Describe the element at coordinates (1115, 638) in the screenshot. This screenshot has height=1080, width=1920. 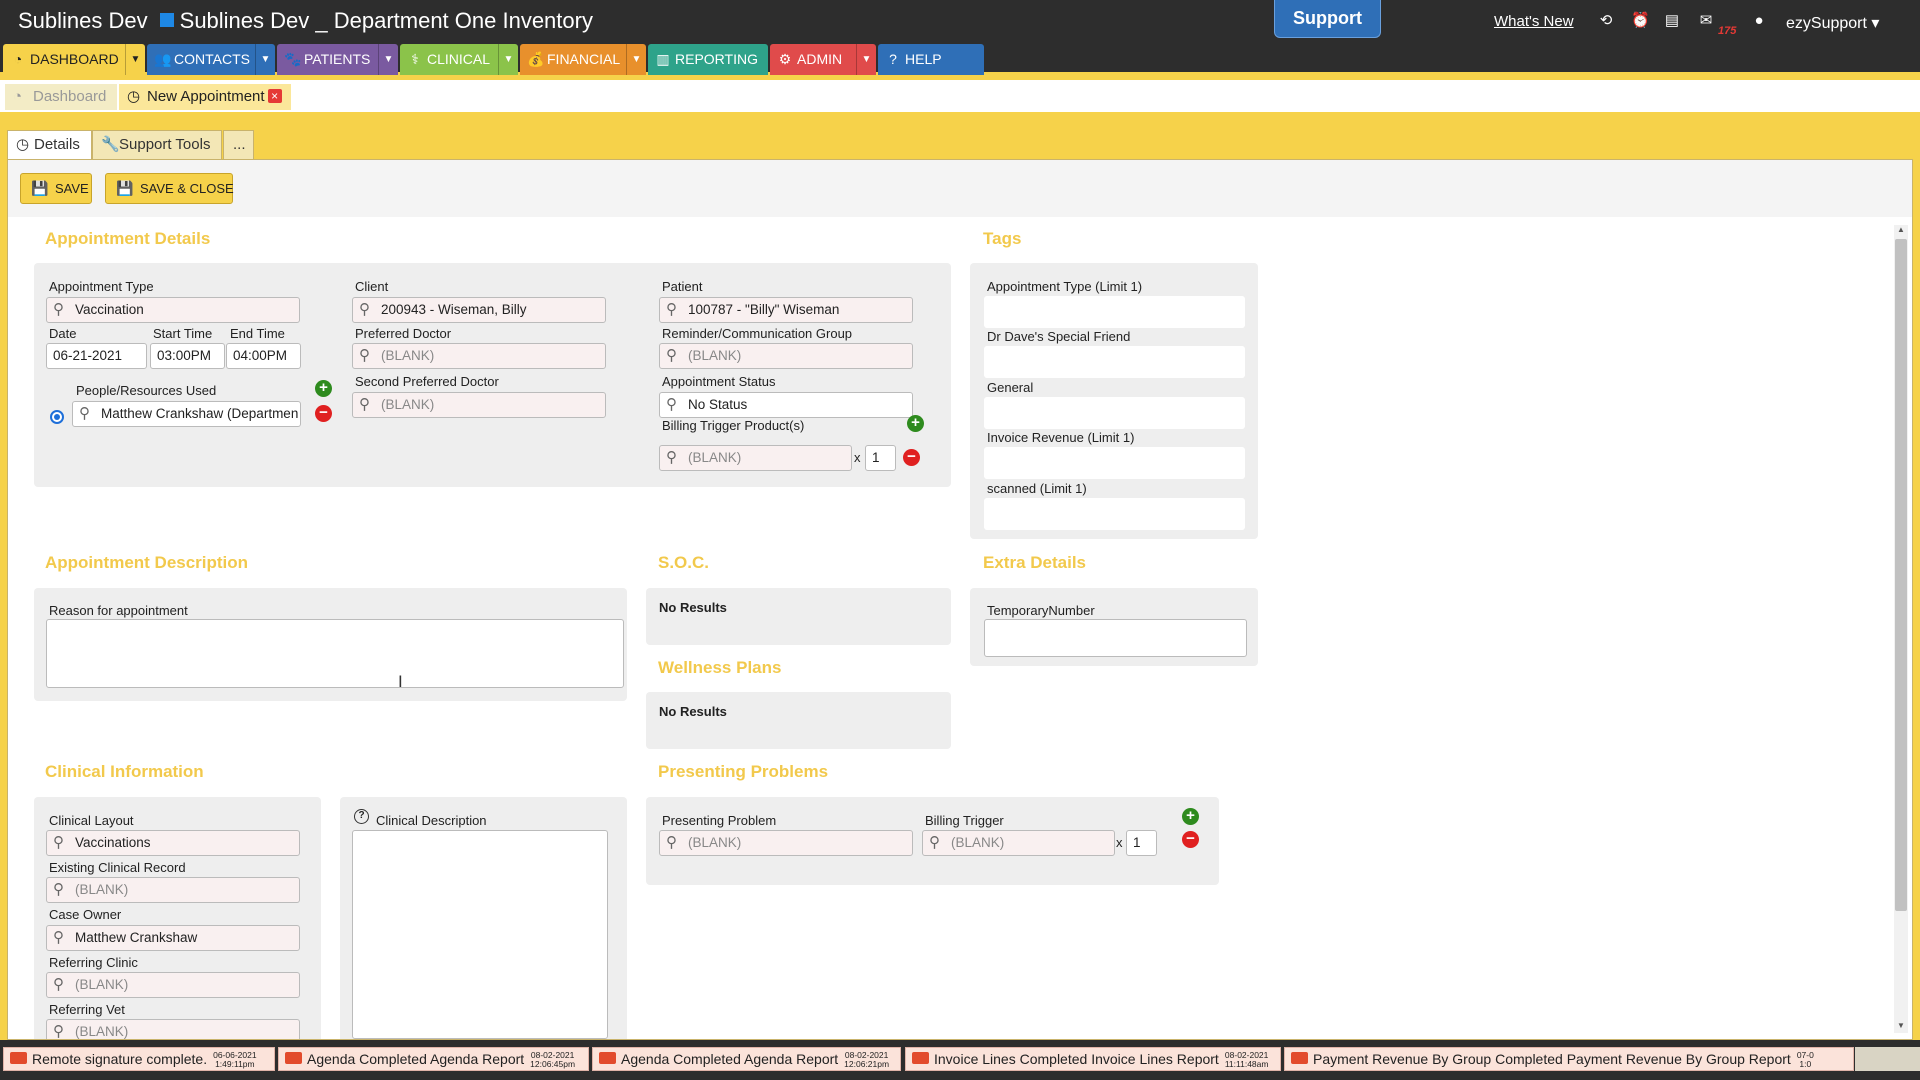
I see `temporary-number-field` at that location.